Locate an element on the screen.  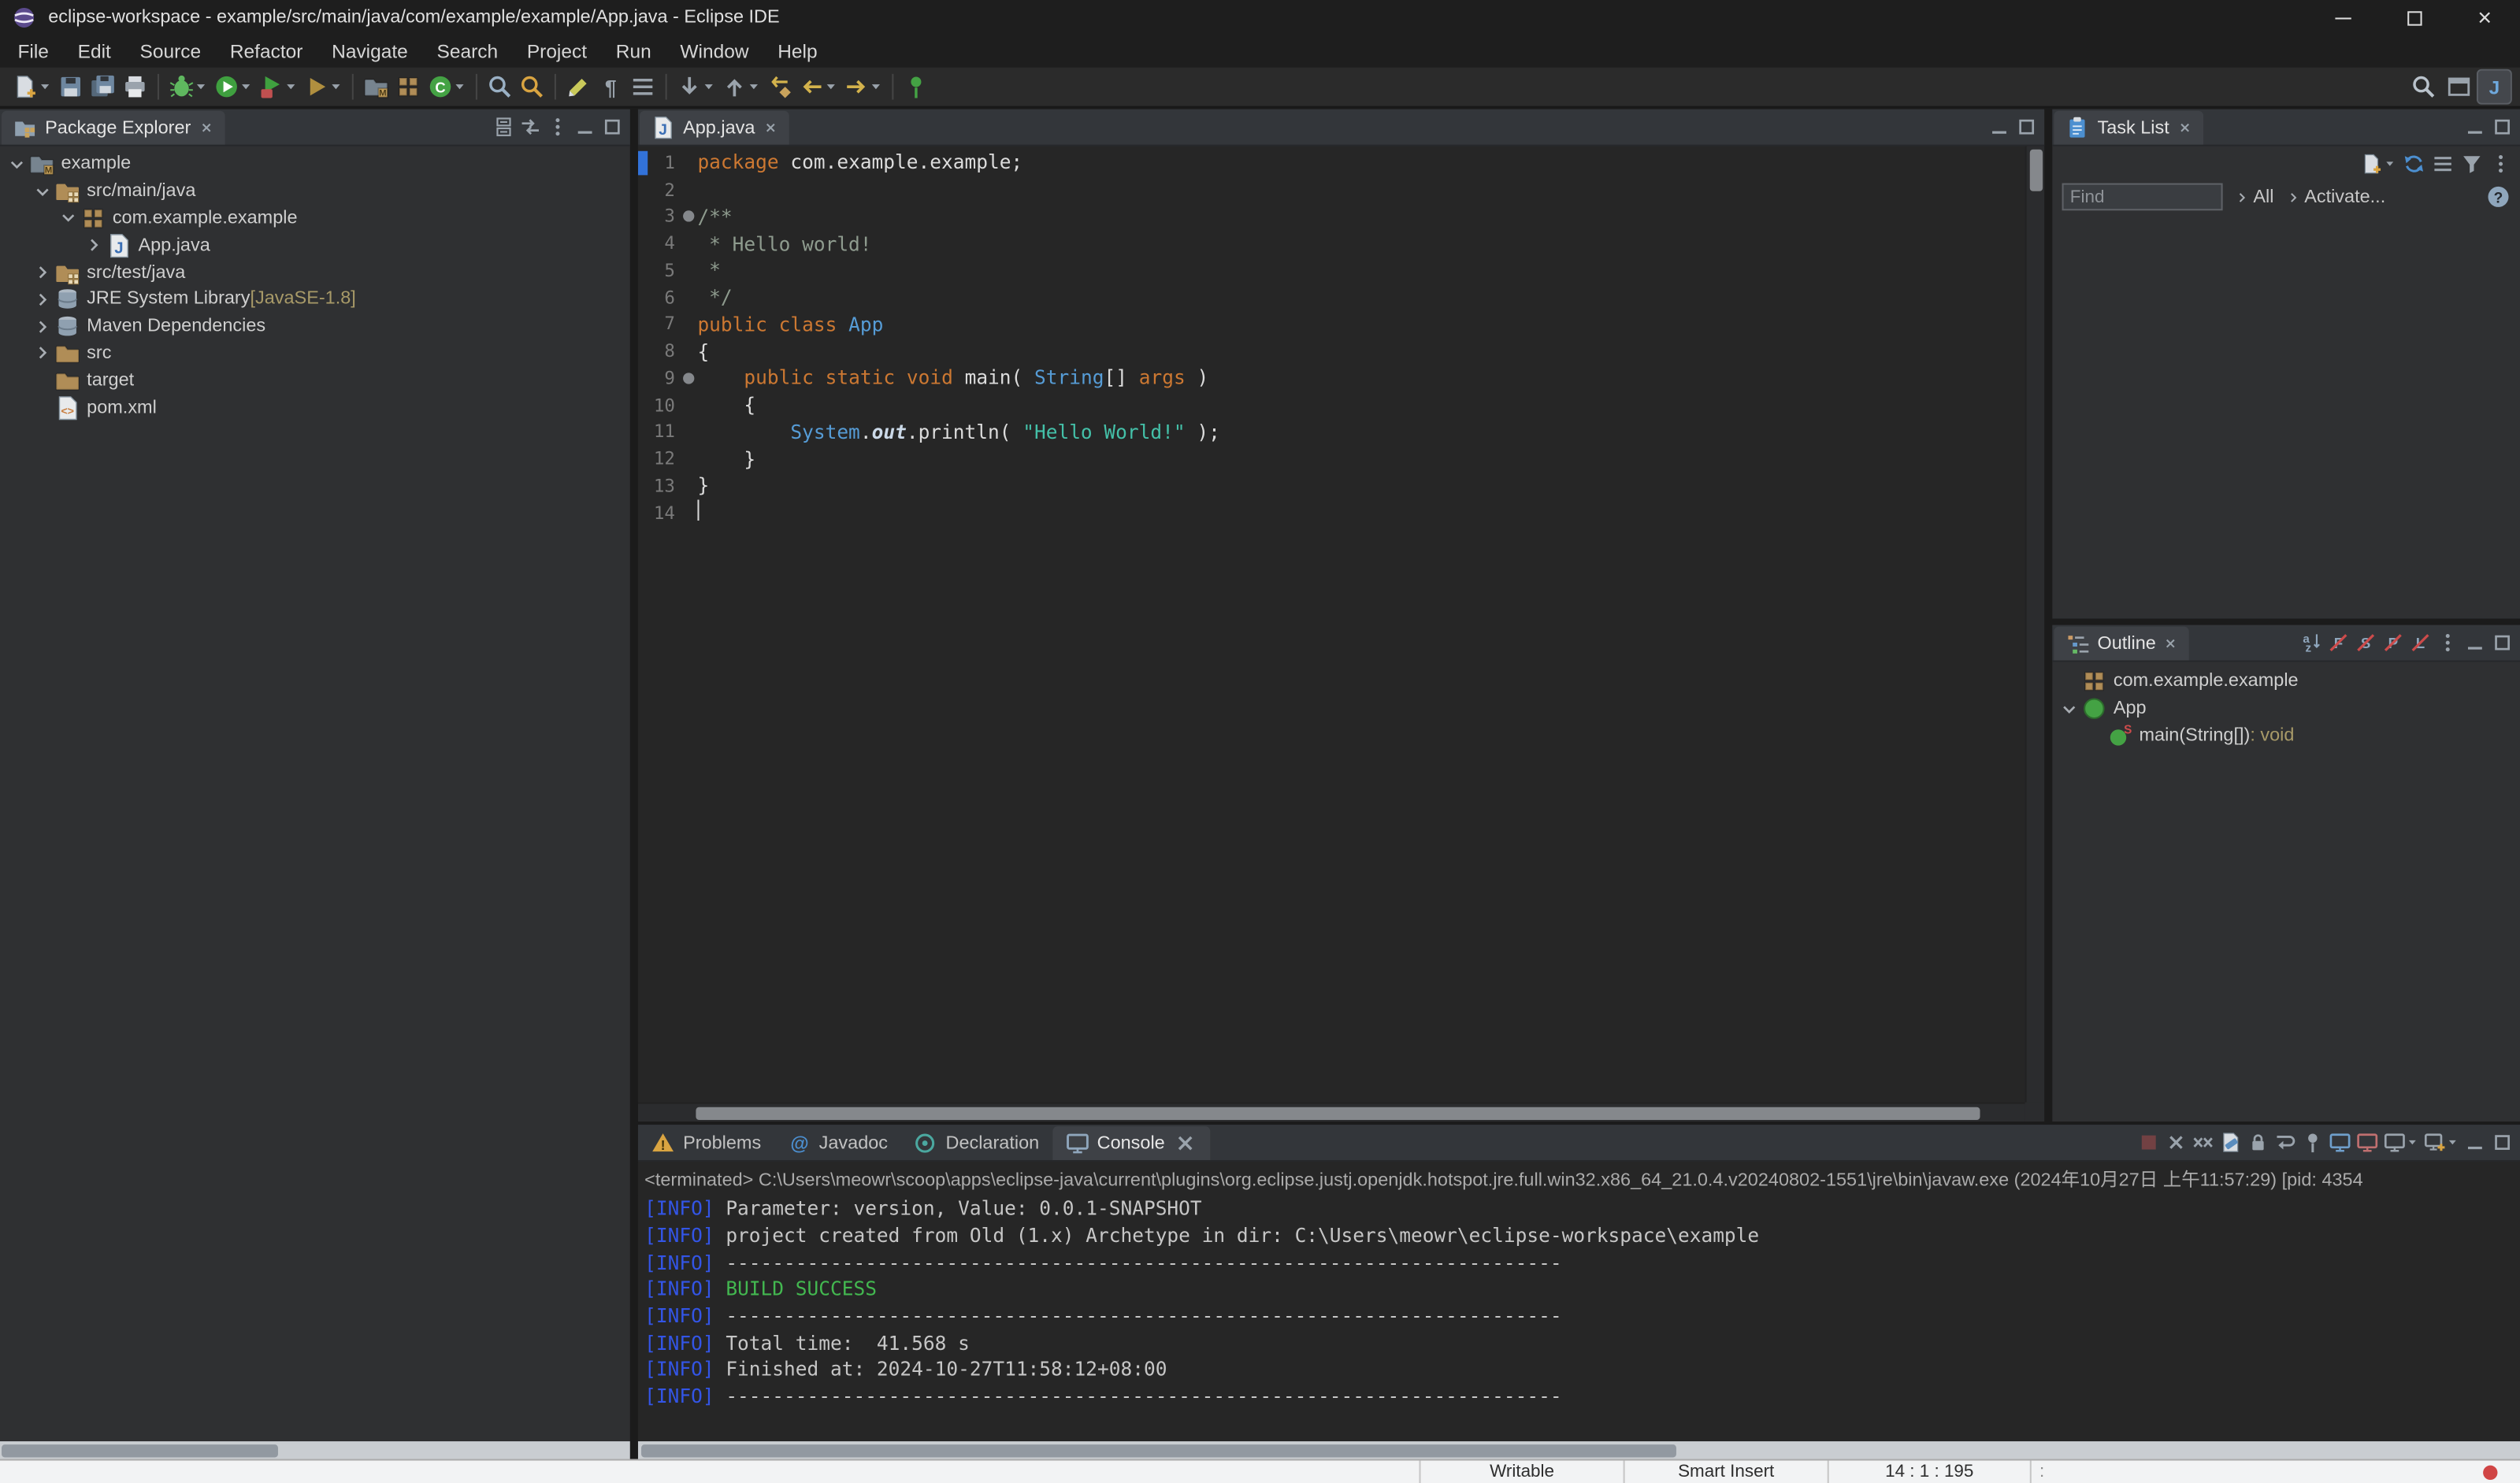
previous-annotation-button is located at coordinates (740, 87).